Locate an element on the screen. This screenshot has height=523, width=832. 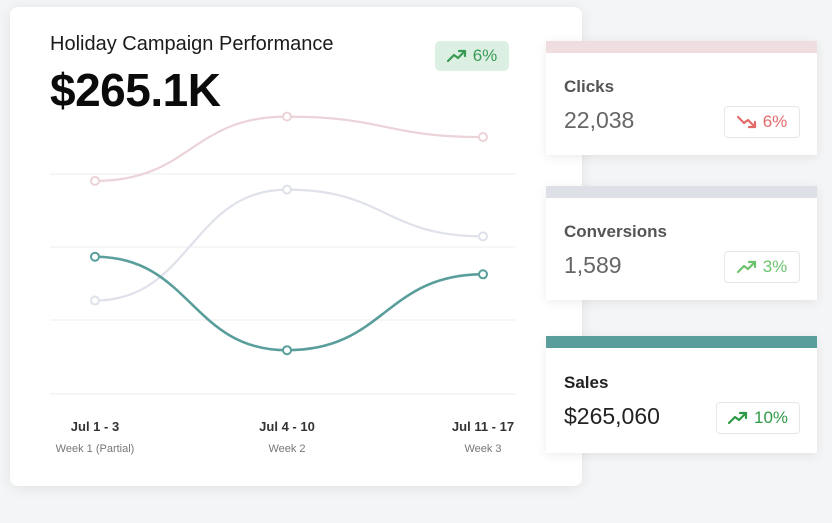
kpi-trend-badge: 6% is located at coordinates (762, 122).